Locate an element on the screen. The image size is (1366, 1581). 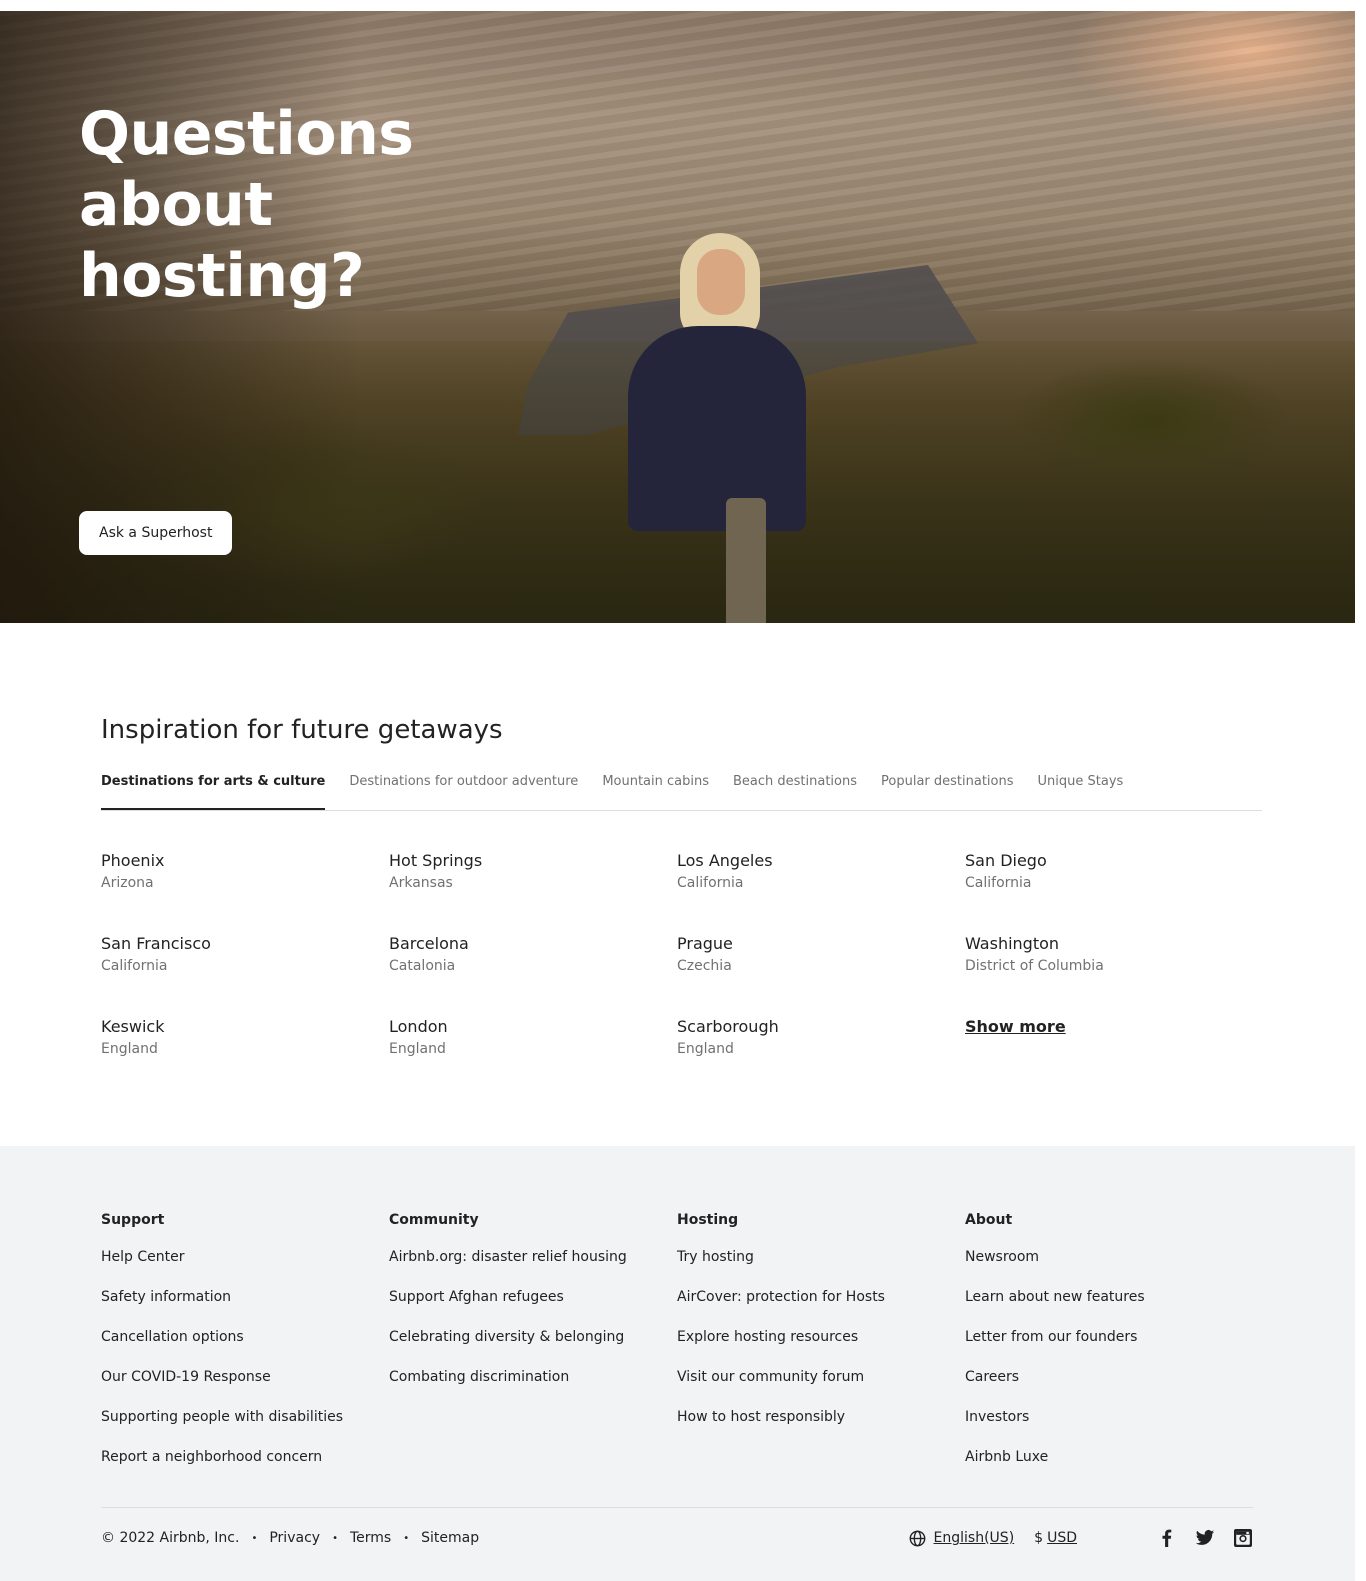
tab-outdoor-adventure: Destinations for outdoor adventure is located at coordinates (463, 786).